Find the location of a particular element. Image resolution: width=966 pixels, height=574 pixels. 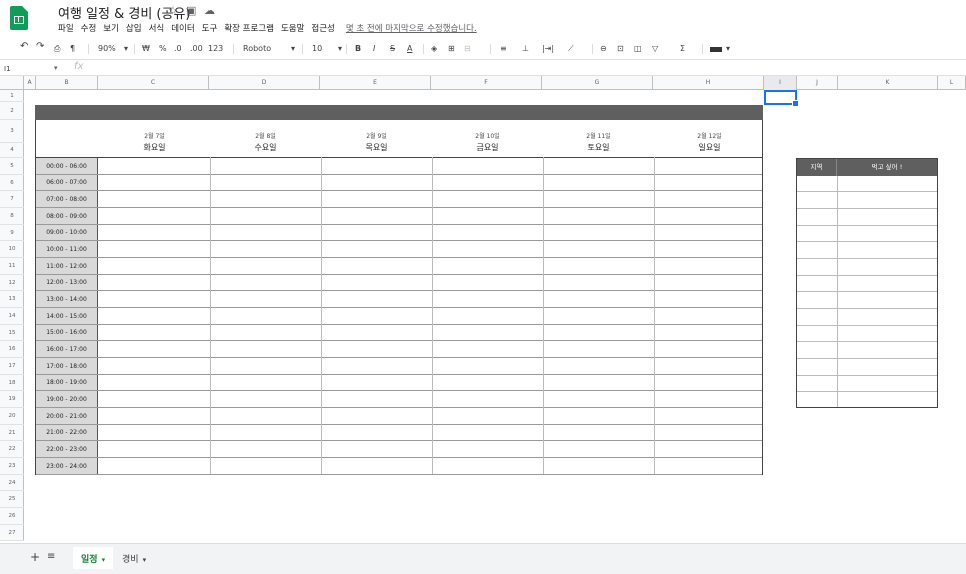

time-slot-label: 14:00 - 15:00 is located at coordinates (67, 316).